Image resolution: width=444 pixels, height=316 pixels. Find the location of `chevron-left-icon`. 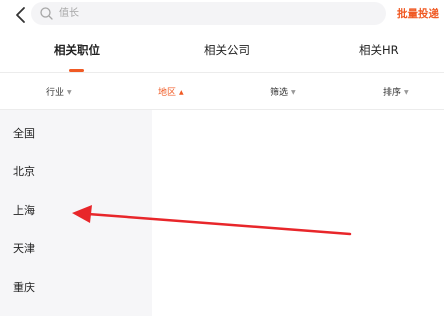

chevron-left-icon is located at coordinates (21, 15).